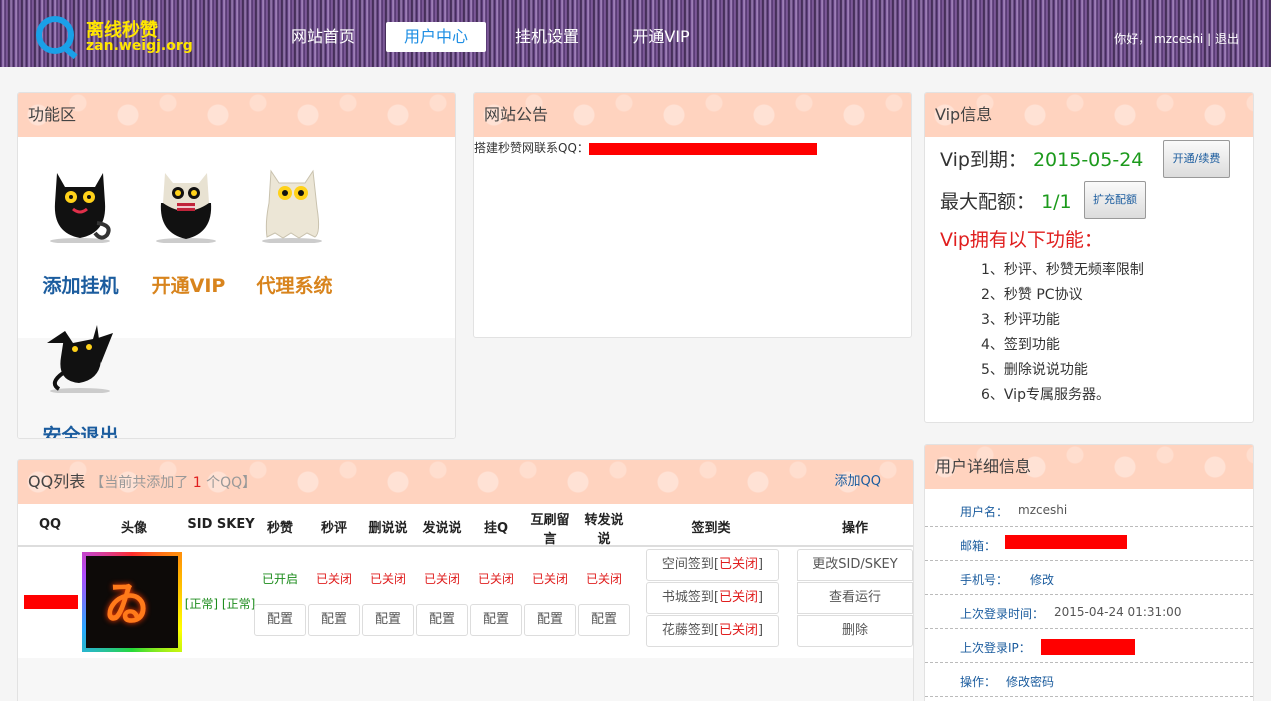 This screenshot has width=1271, height=701. Describe the element at coordinates (604, 530) in the screenshot. I see `col-forward: 转发说说` at that location.